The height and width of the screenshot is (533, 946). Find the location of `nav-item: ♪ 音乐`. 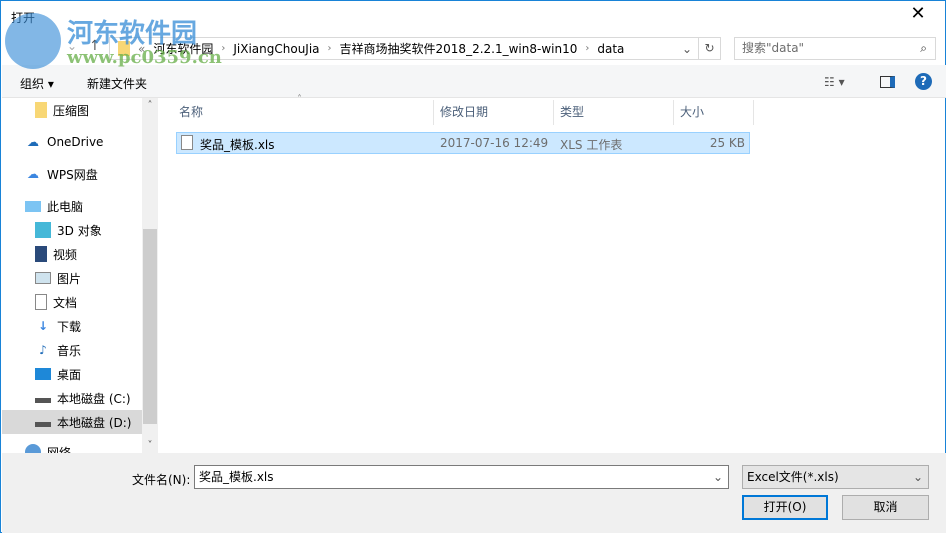

nav-item: ♪ 音乐 is located at coordinates (72, 350).